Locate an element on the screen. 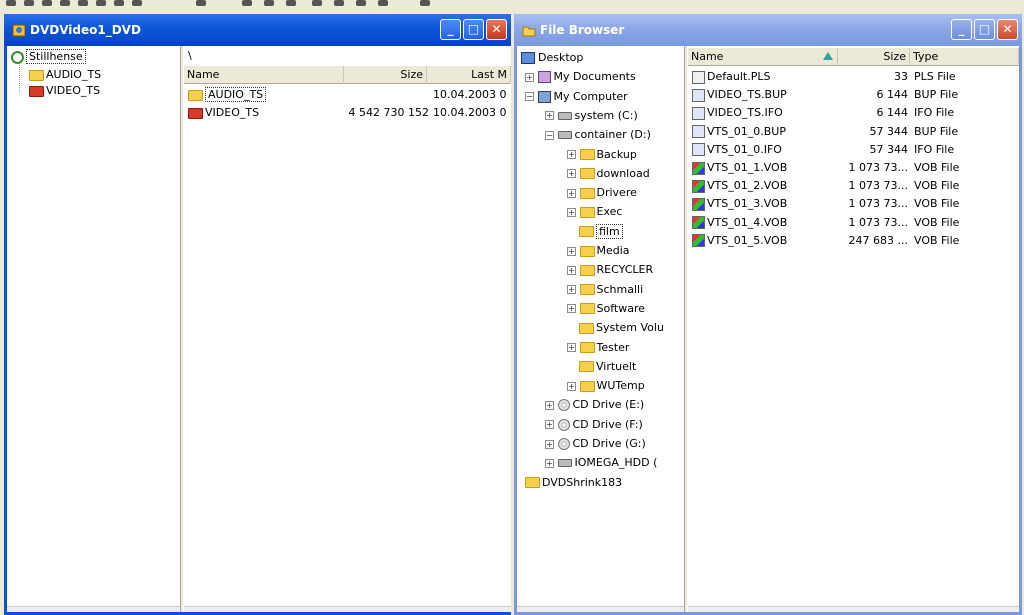 Image resolution: width=1024 pixels, height=615 pixels. tree-item: + Schmalli is located at coordinates (605, 290).